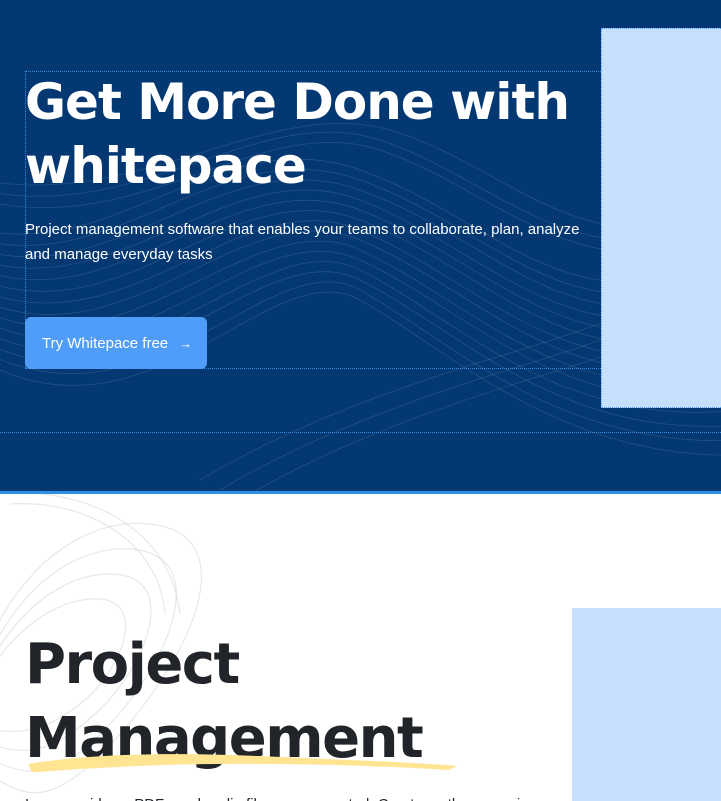 This screenshot has height=801, width=721. What do you see at coordinates (297, 134) in the screenshot?
I see `hero-title: Get More Done with whitepace` at bounding box center [297, 134].